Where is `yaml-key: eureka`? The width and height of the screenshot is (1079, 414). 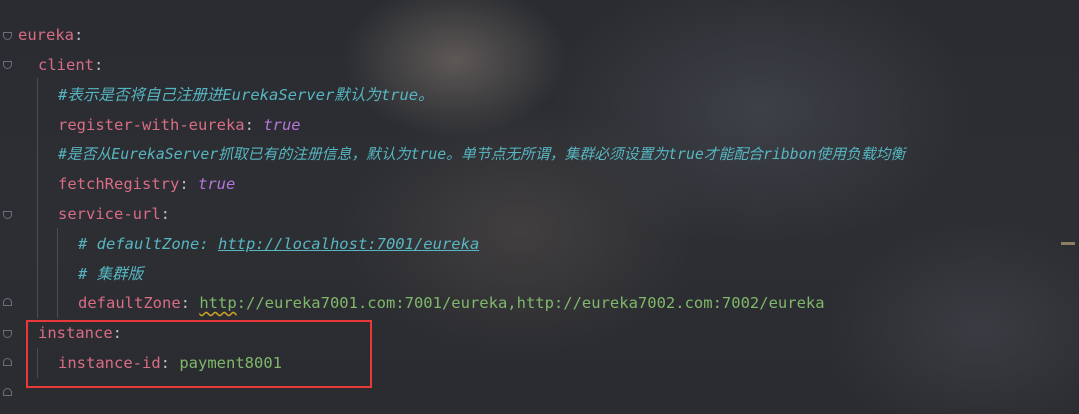 yaml-key: eureka is located at coordinates (46, 35).